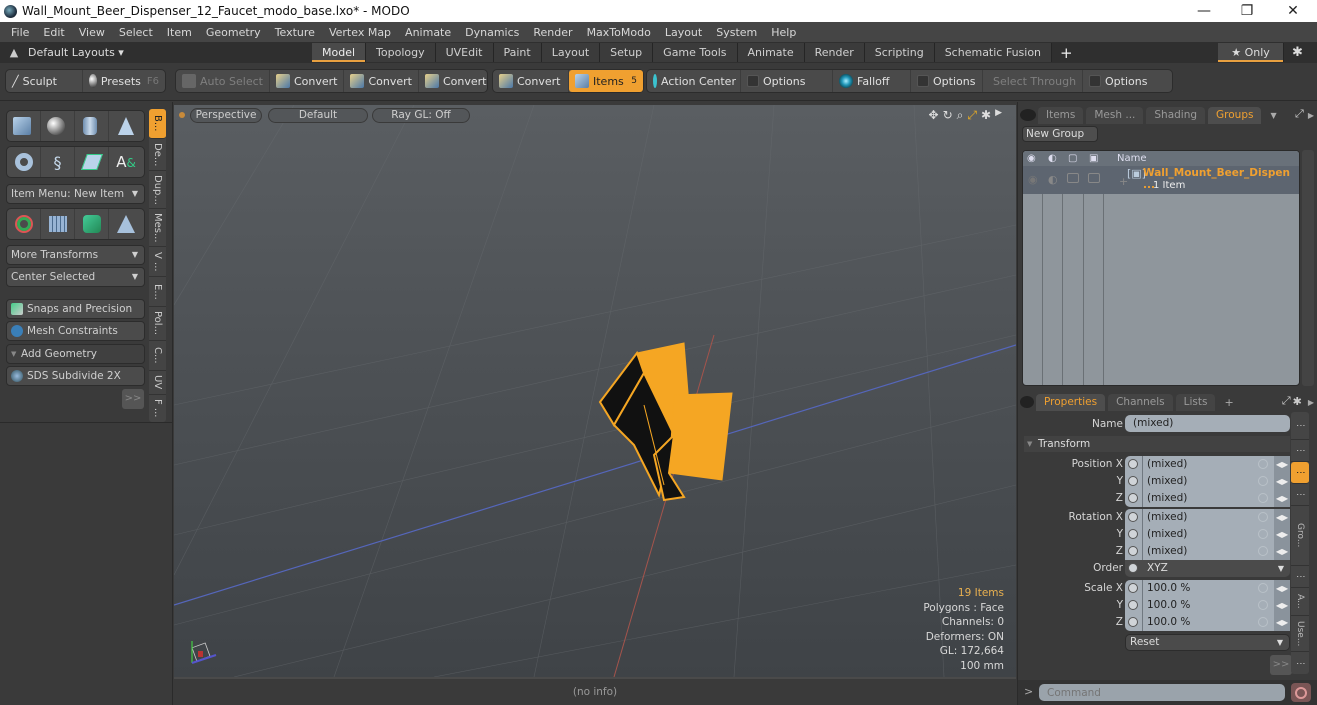  Describe the element at coordinates (1251, 52) in the screenshot. I see `only-toggle: ★ Only` at that location.